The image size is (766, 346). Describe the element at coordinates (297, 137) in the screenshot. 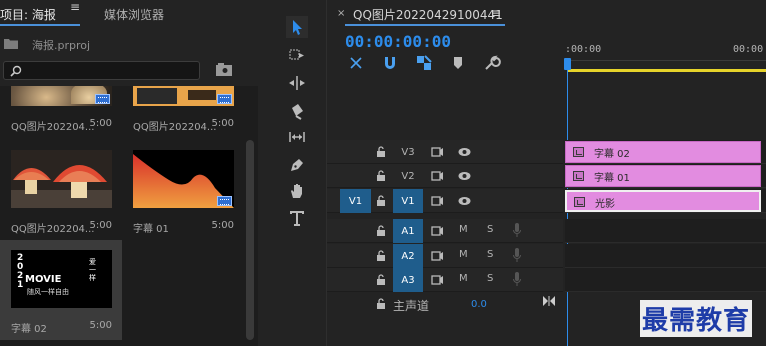

I see `slip-tool` at that location.